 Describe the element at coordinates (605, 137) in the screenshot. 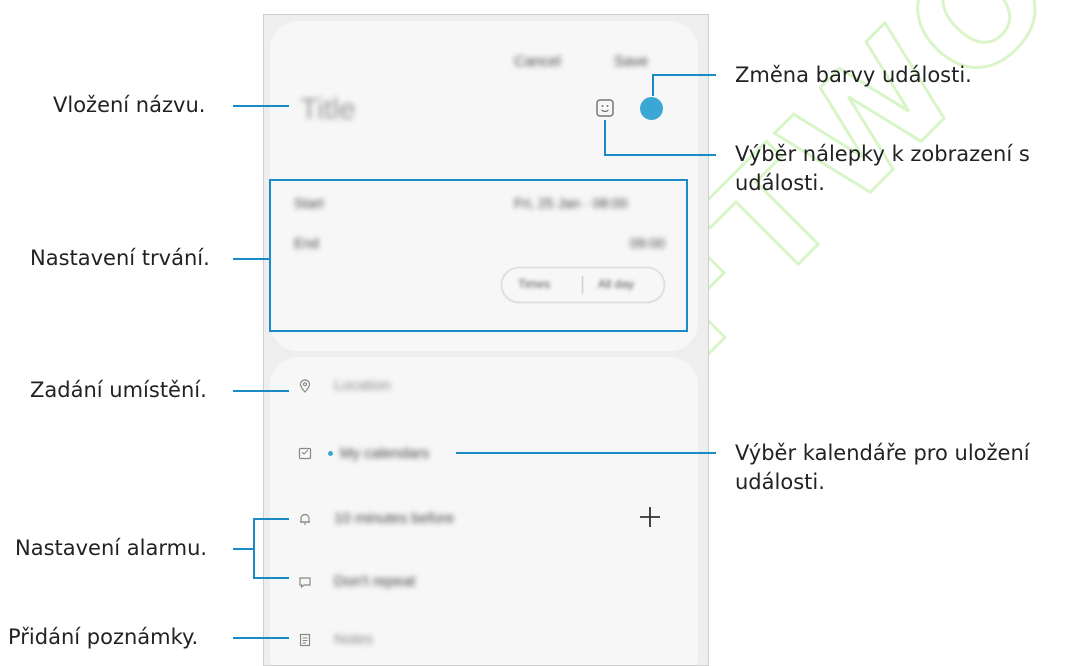

I see `callout-line-sticker-drop` at that location.